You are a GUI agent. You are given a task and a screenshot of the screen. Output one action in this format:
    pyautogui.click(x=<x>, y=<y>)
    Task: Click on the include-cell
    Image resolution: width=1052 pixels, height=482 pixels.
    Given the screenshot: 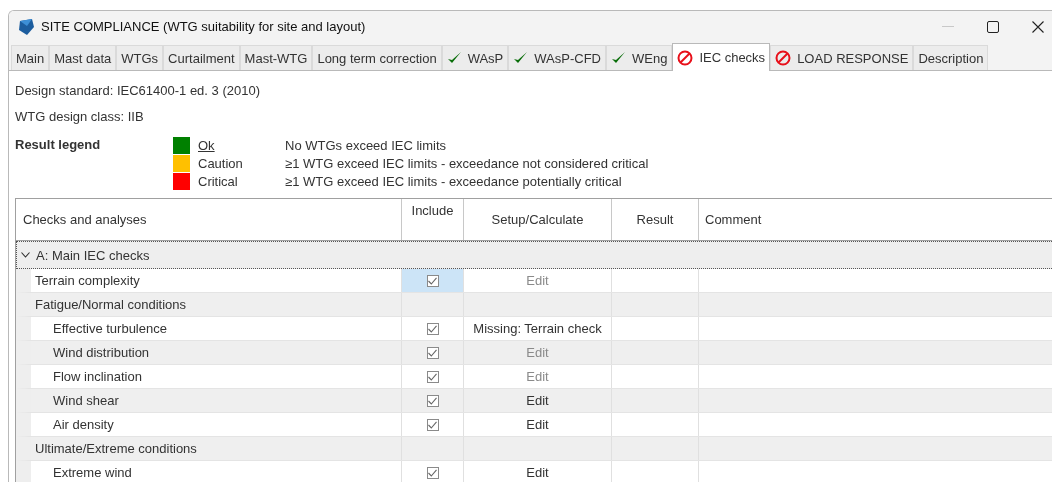 What is the action you would take?
    pyautogui.click(x=433, y=280)
    